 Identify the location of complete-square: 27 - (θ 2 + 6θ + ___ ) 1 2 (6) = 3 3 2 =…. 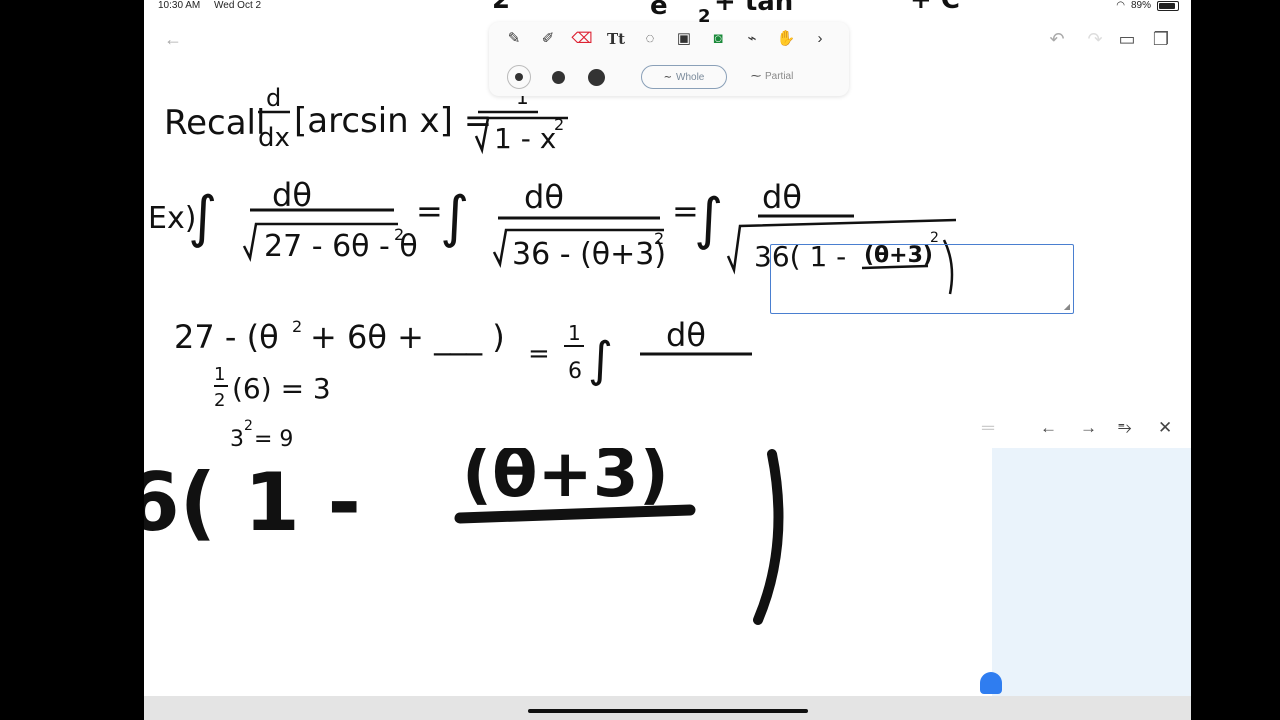
(339, 382).